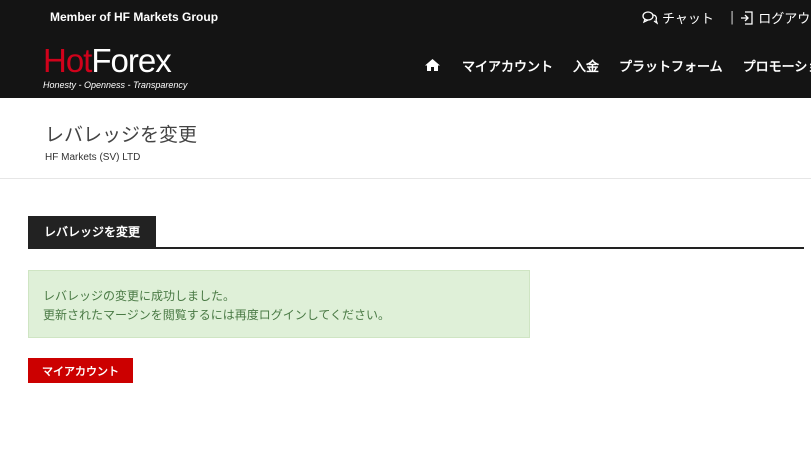 This screenshot has height=451, width=811. I want to click on nav-home, so click(432, 65).